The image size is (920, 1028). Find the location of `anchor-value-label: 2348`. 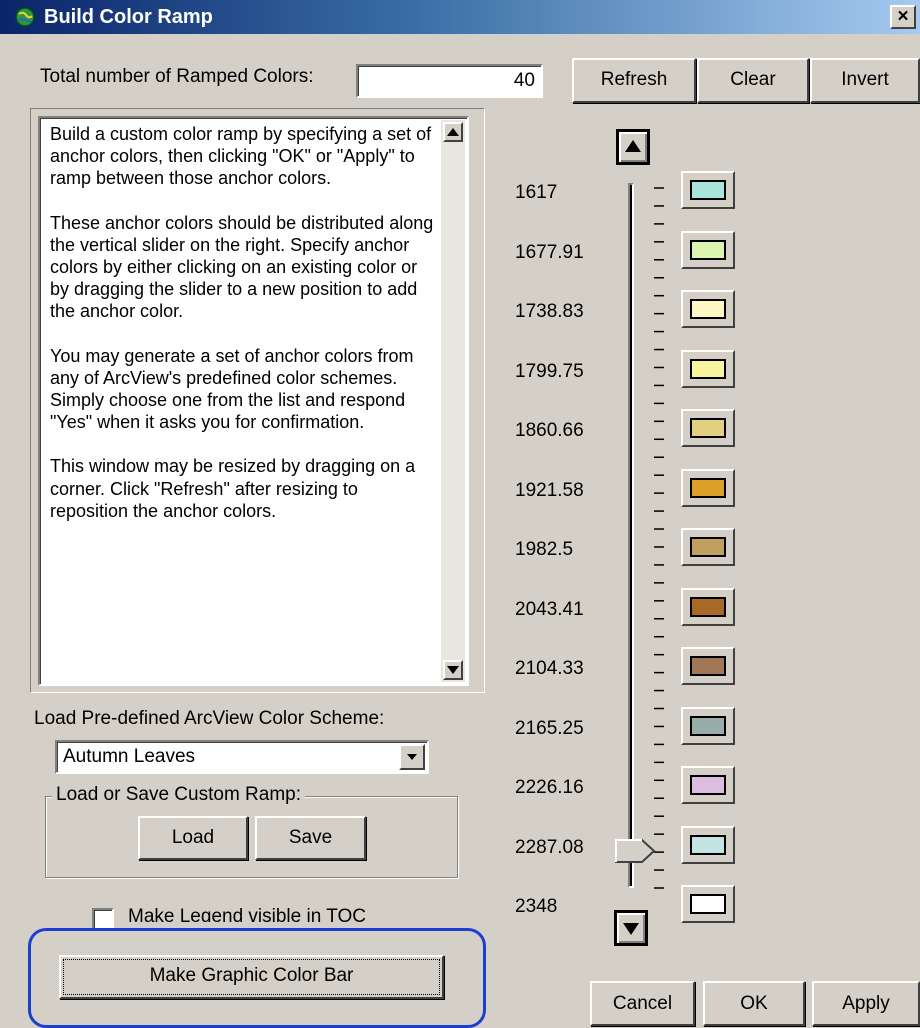

anchor-value-label: 2348 is located at coordinates (536, 906).